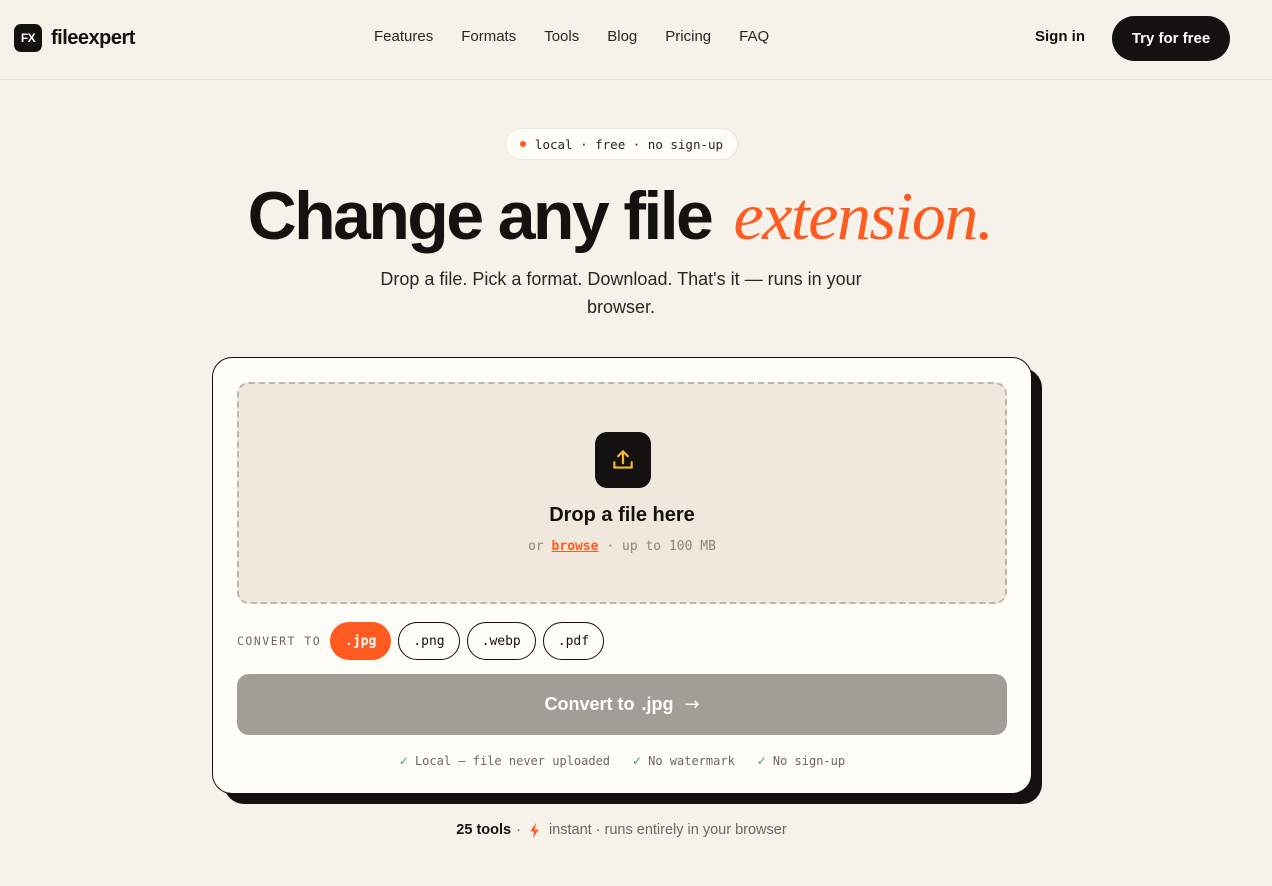  What do you see at coordinates (809, 761) in the screenshot?
I see `check-signup: No sign-up` at bounding box center [809, 761].